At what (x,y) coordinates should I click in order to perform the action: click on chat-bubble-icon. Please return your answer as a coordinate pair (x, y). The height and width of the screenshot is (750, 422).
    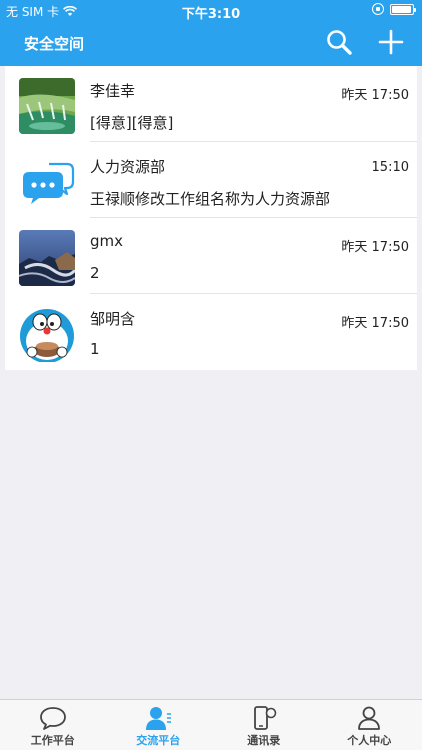
    Looking at the image, I should click on (52, 718).